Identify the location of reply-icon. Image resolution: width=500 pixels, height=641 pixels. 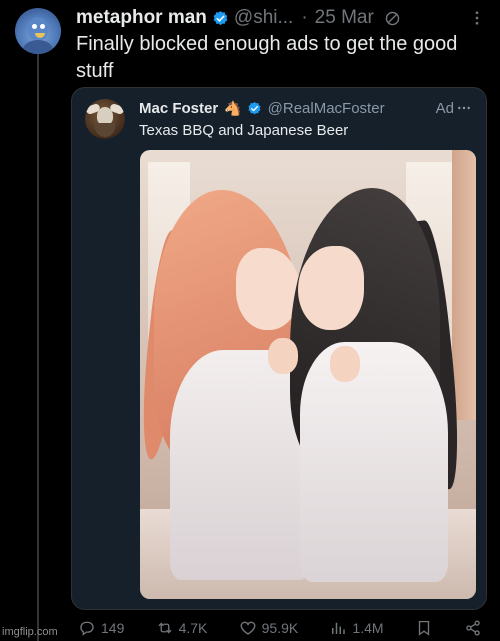
(87, 628).